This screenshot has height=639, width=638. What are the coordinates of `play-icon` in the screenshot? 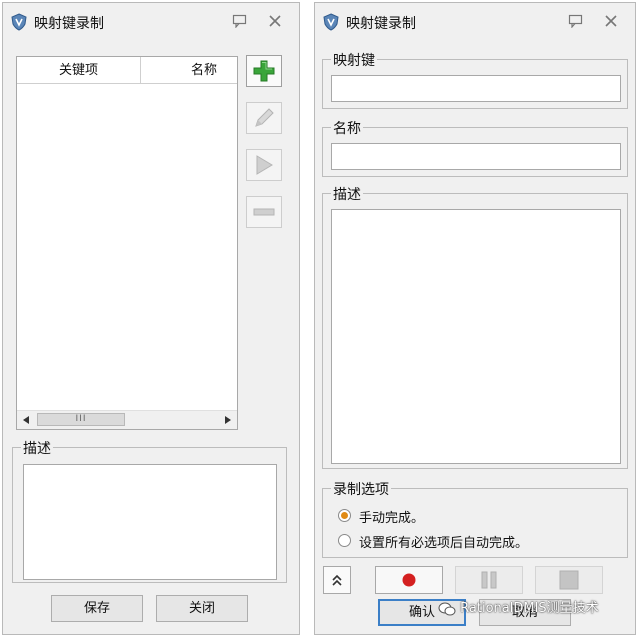 It's located at (264, 165).